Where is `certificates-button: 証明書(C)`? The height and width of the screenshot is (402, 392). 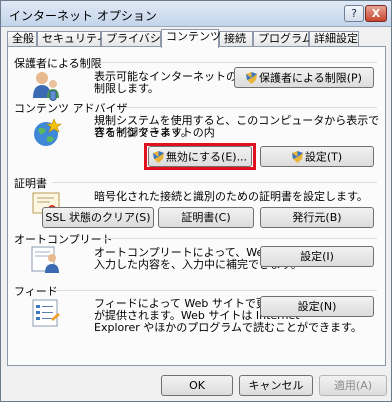
certificates-button: 証明書(C) is located at coordinates (206, 217).